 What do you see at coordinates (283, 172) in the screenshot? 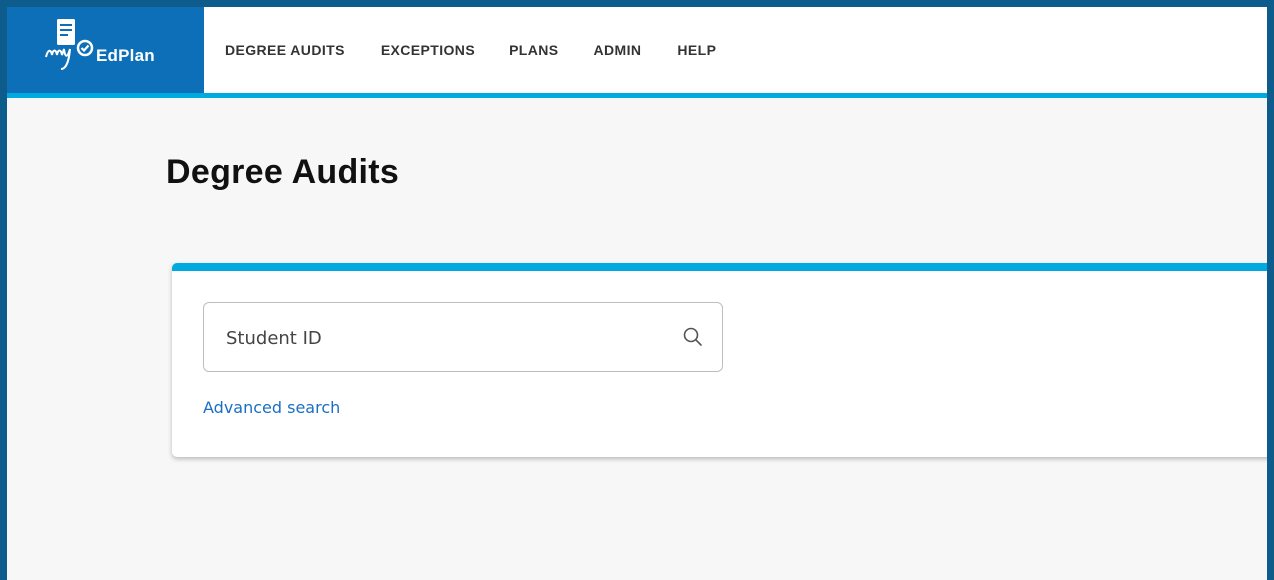
I see `page-title: Degree Audits` at bounding box center [283, 172].